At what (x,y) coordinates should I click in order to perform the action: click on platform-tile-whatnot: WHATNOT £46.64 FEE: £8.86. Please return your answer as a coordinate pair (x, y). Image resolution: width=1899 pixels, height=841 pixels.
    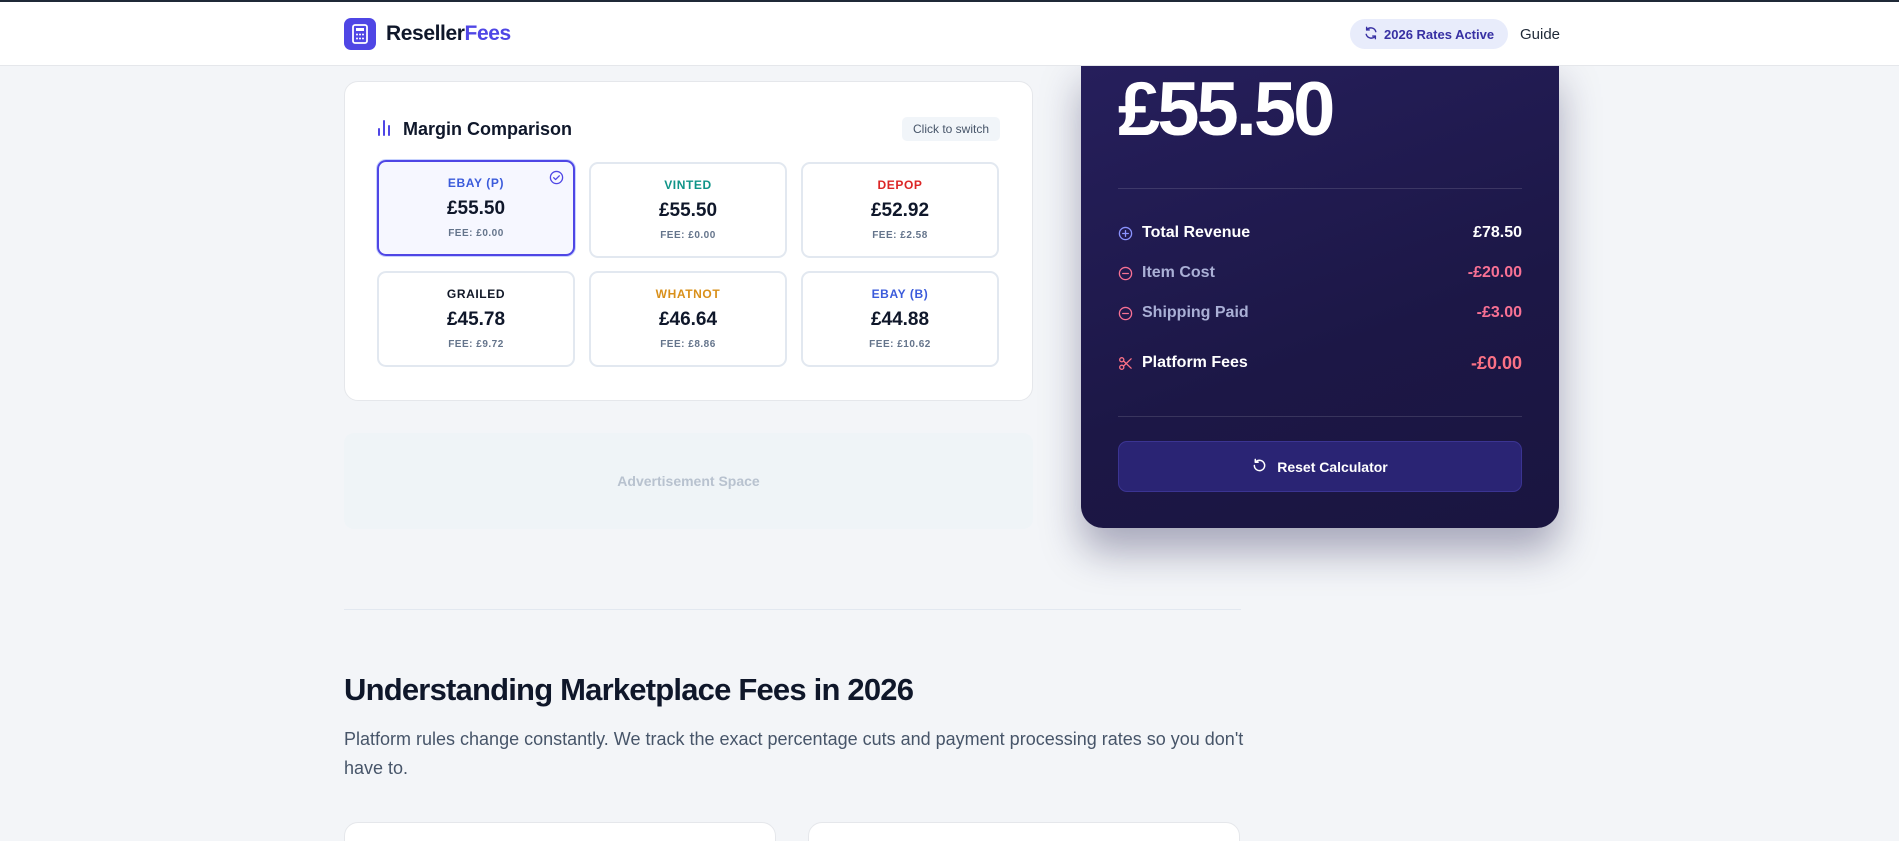
    Looking at the image, I should click on (688, 319).